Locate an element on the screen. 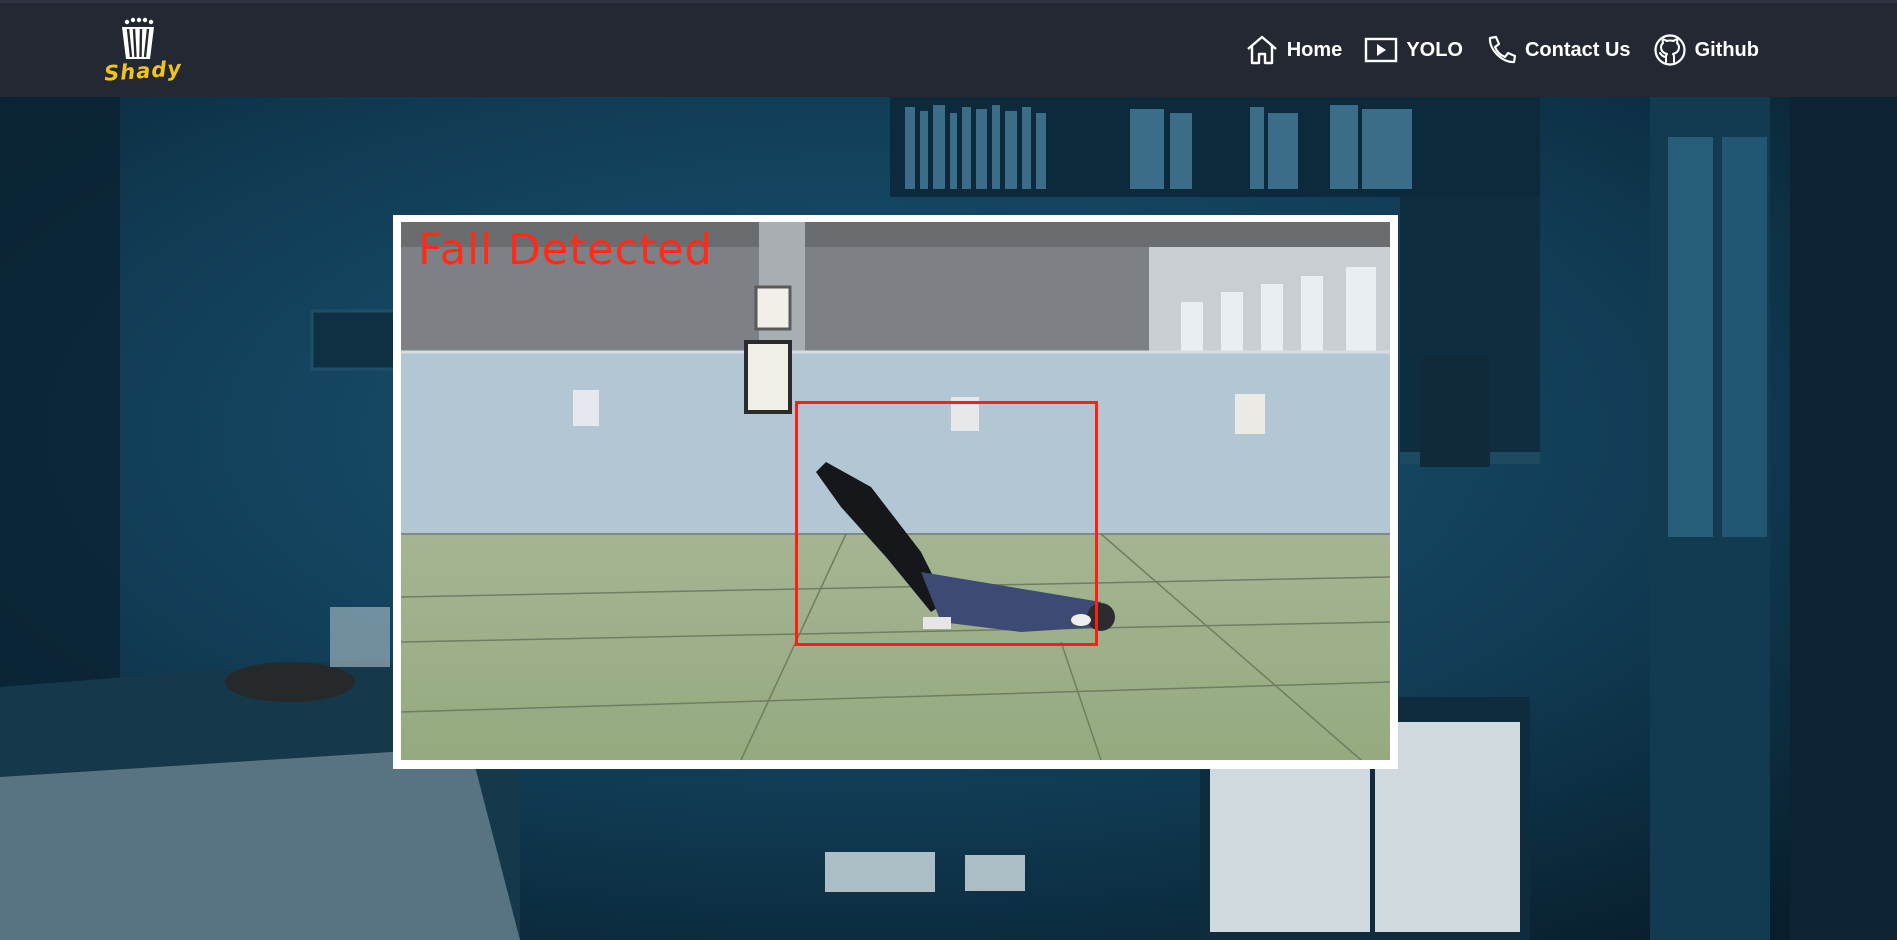  nav-item-github: Github is located at coordinates (1706, 50).